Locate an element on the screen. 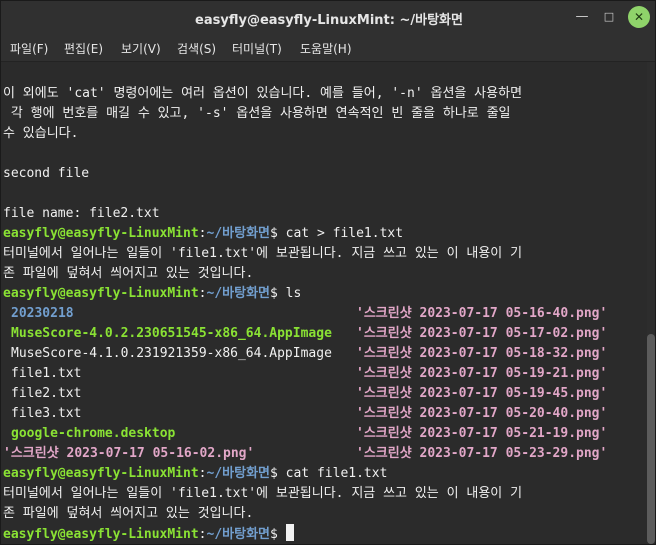 This screenshot has width=656, height=545. maximize-button: □ is located at coordinates (609, 17).